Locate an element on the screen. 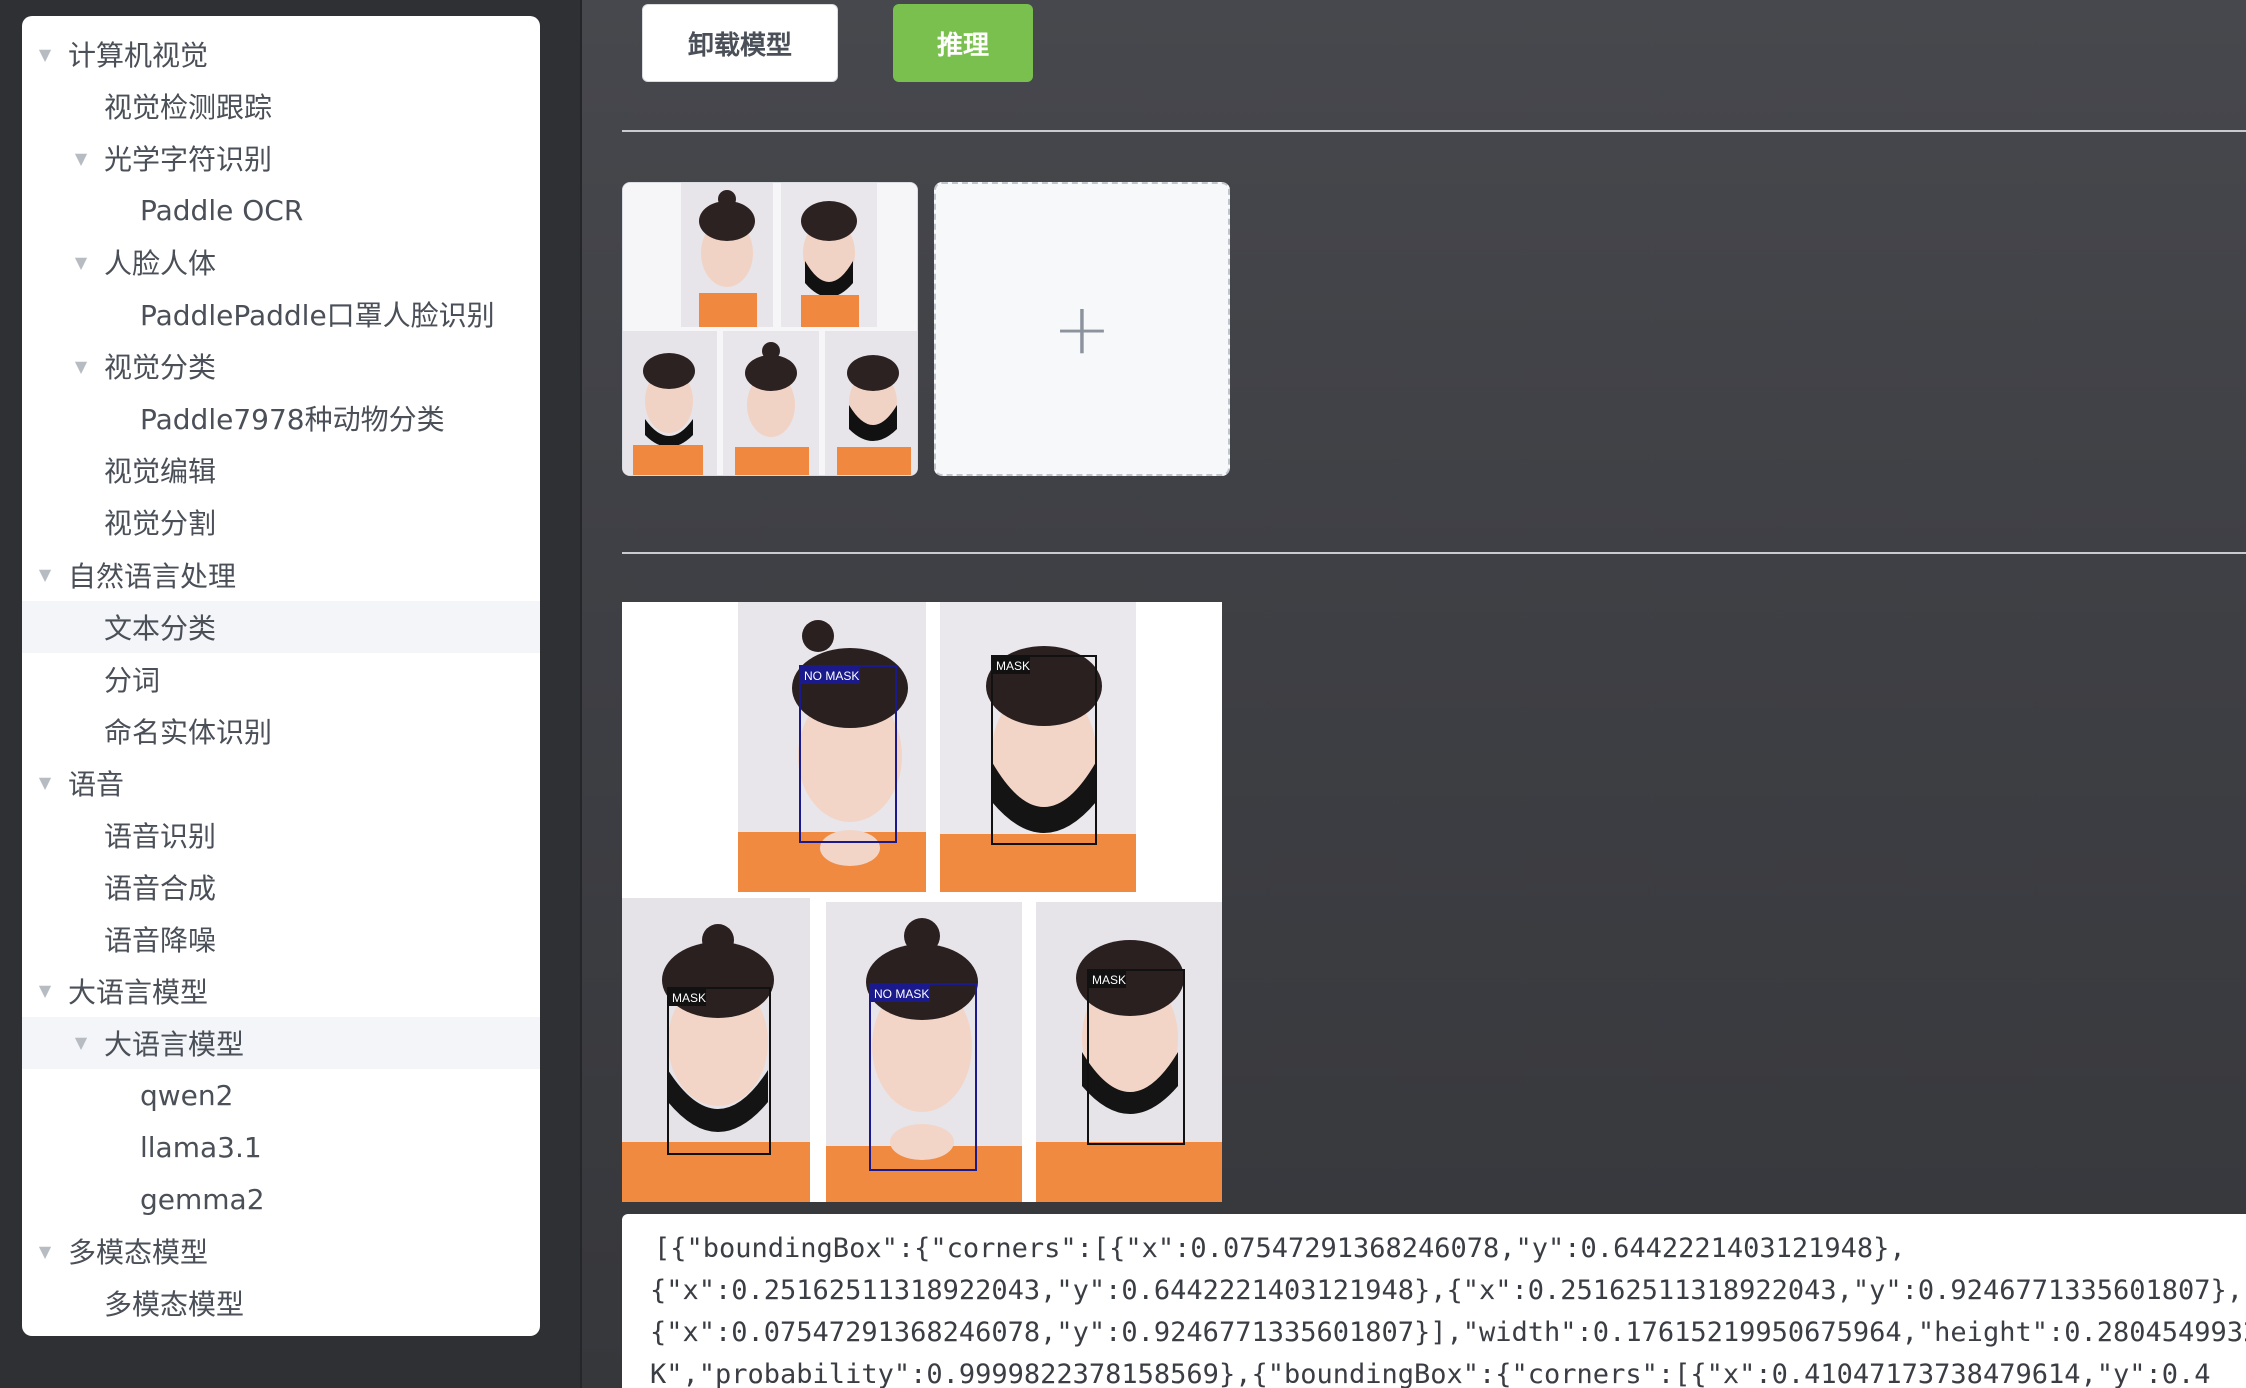  tree-item-label: 计算机视觉 is located at coordinates (138, 55).